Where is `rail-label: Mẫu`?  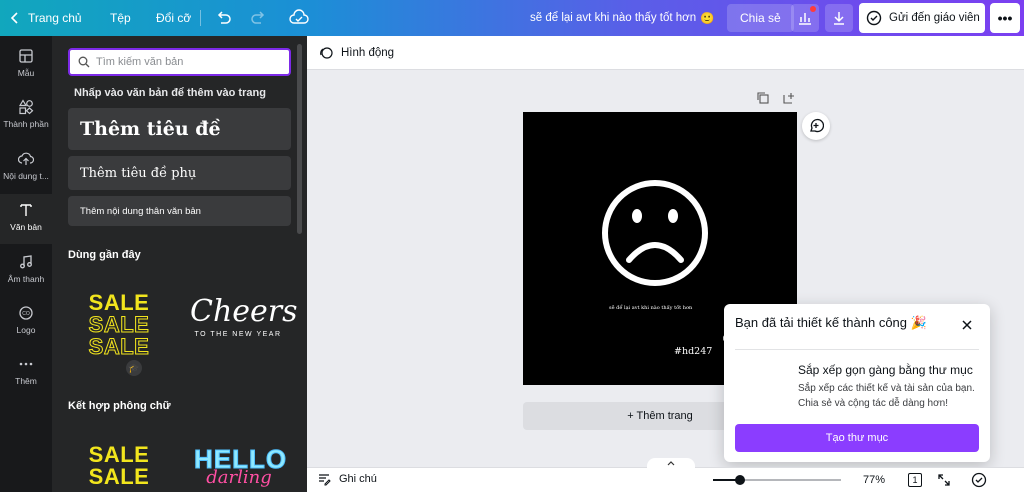
rail-label: Mẫu is located at coordinates (26, 73).